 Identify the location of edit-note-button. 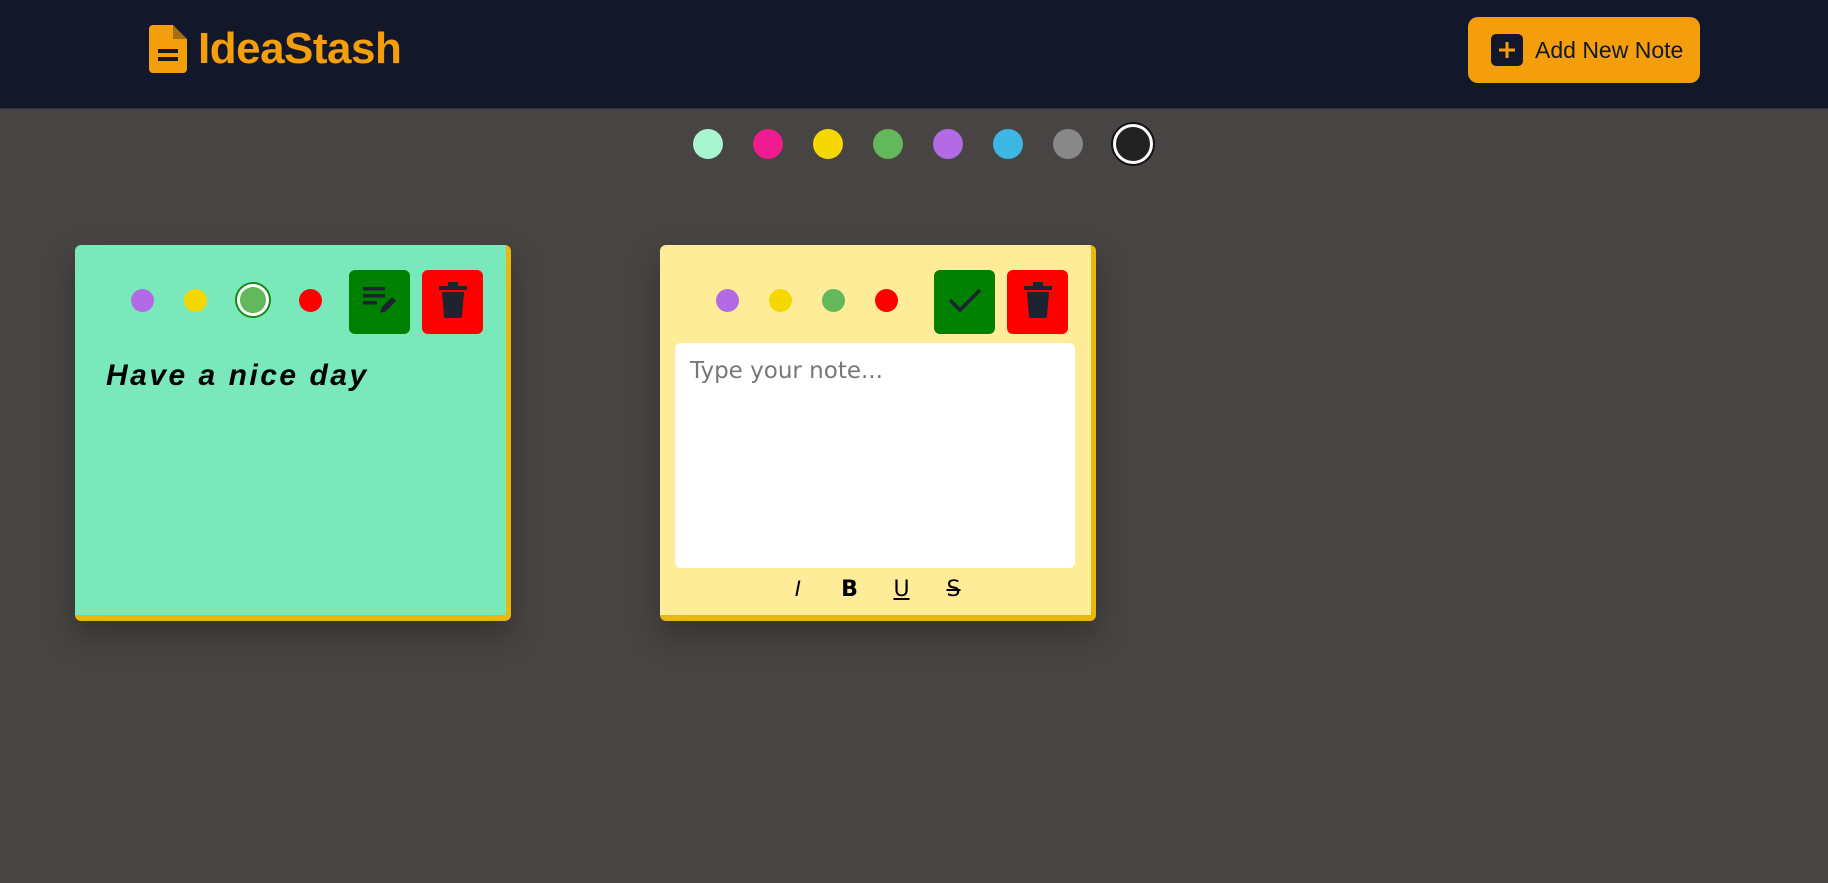
(379, 302).